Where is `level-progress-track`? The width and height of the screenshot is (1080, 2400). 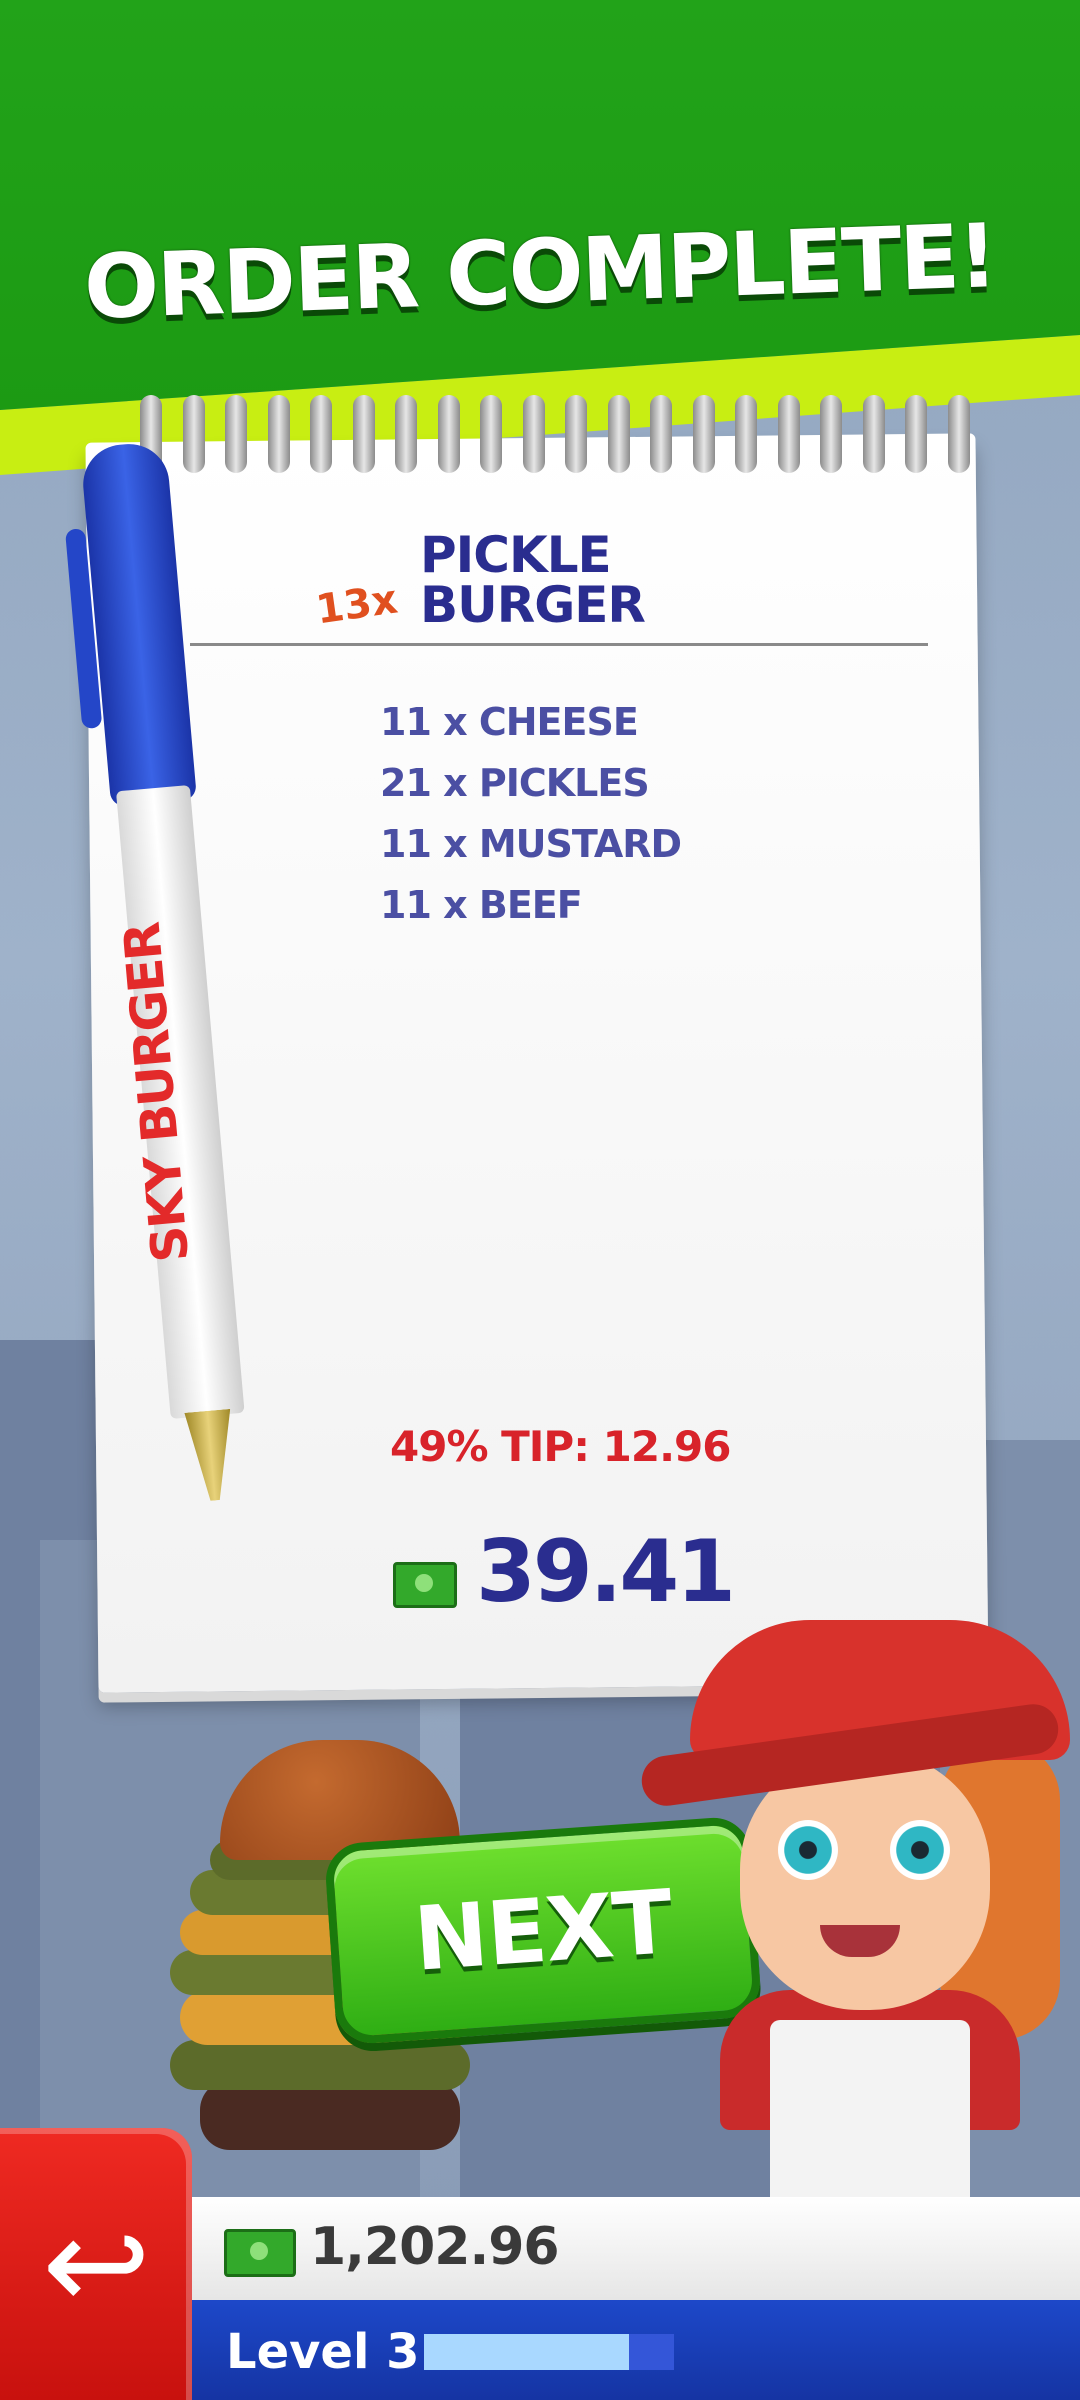
level-progress-track is located at coordinates (549, 2352).